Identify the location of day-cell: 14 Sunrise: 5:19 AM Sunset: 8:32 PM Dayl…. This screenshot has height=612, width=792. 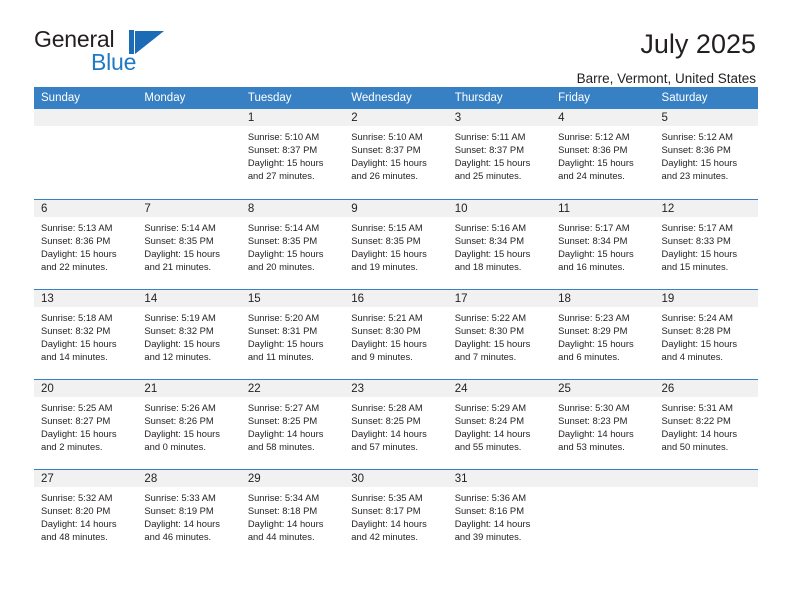
(189, 333).